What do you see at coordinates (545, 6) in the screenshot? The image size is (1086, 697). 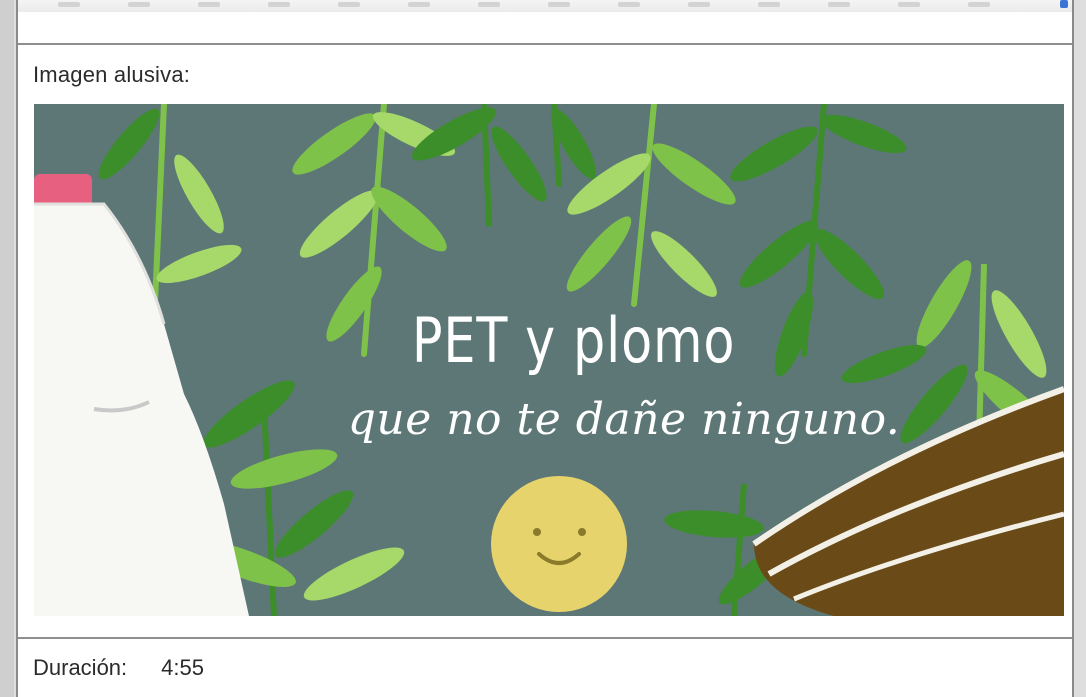 I see `top-toolbar-strip` at bounding box center [545, 6].